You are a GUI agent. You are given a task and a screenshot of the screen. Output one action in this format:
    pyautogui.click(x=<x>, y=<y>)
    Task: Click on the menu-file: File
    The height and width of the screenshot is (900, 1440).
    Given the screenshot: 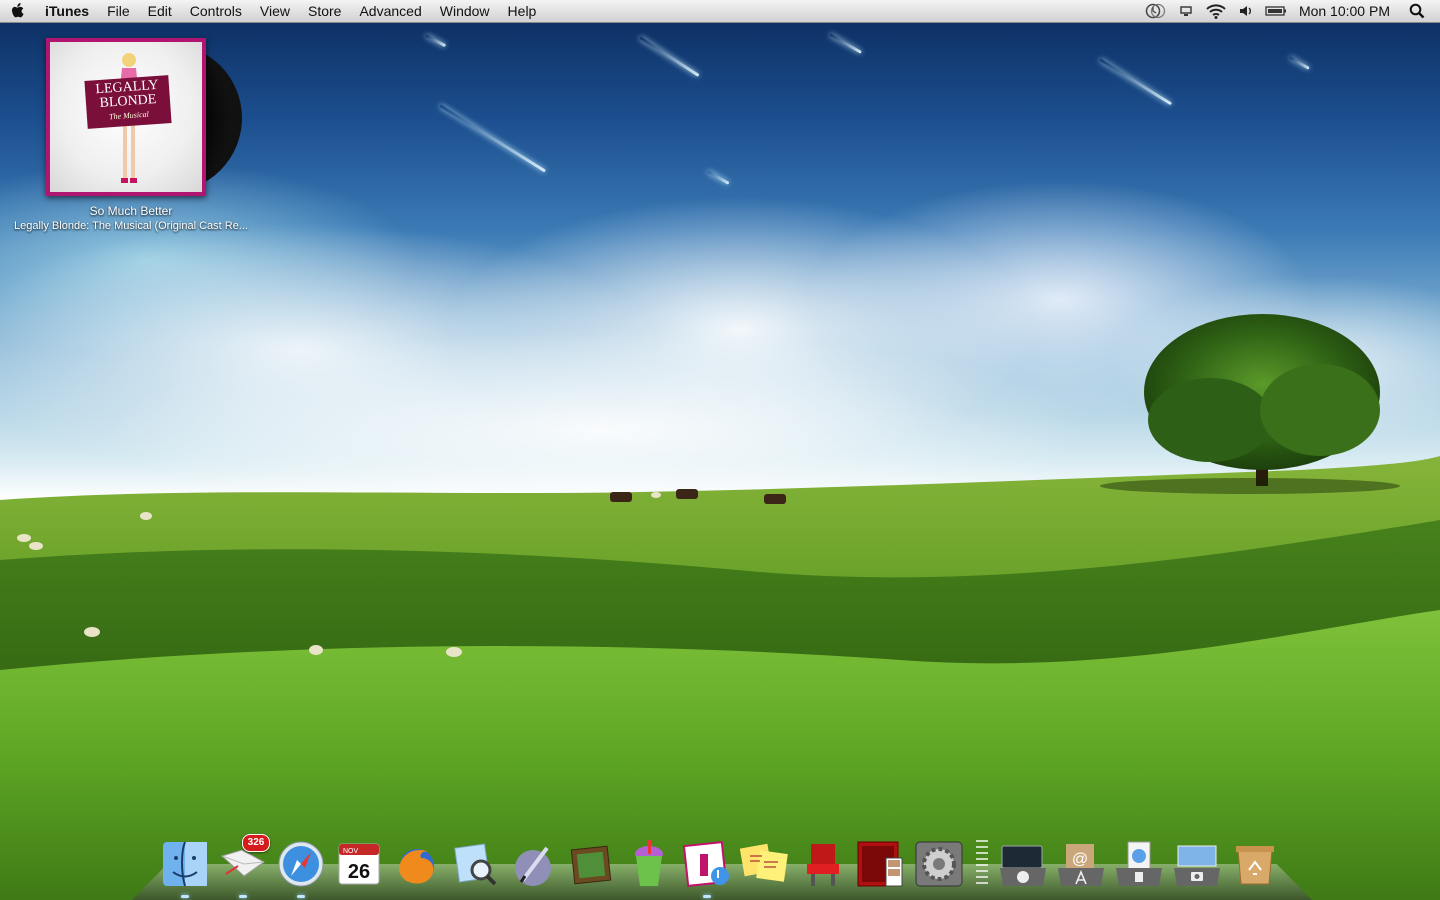 What is the action you would take?
    pyautogui.click(x=118, y=11)
    